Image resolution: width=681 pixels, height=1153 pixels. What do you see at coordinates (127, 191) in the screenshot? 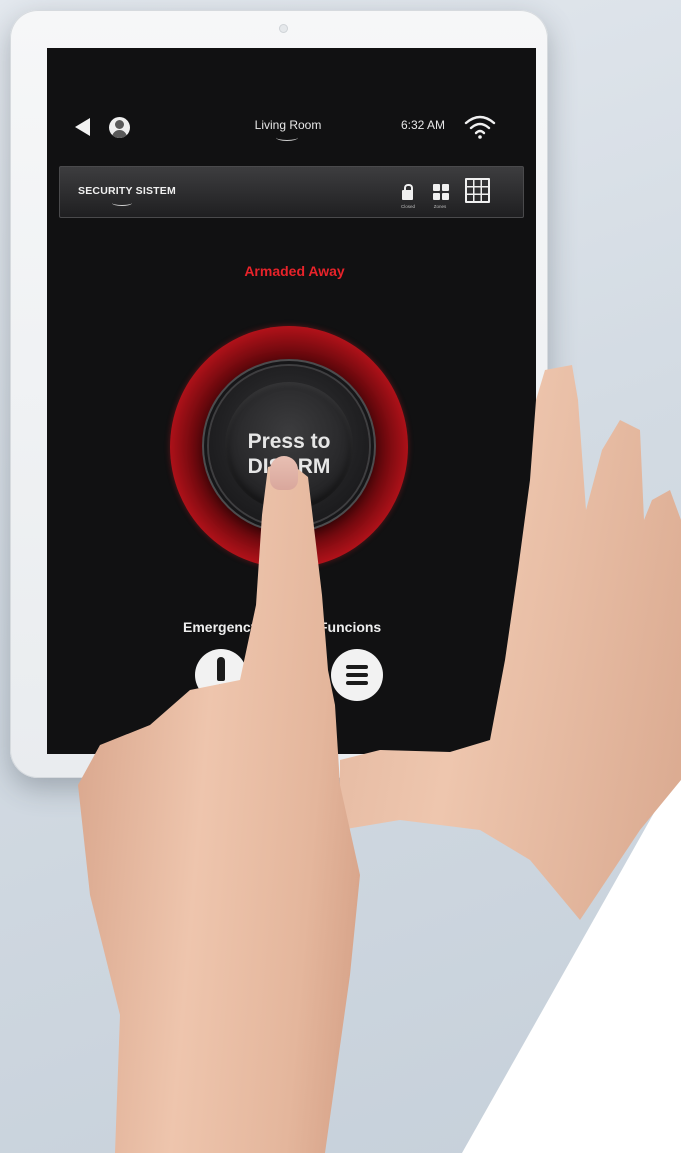
I see `security-system-title: SECURITY SISTEM` at bounding box center [127, 191].